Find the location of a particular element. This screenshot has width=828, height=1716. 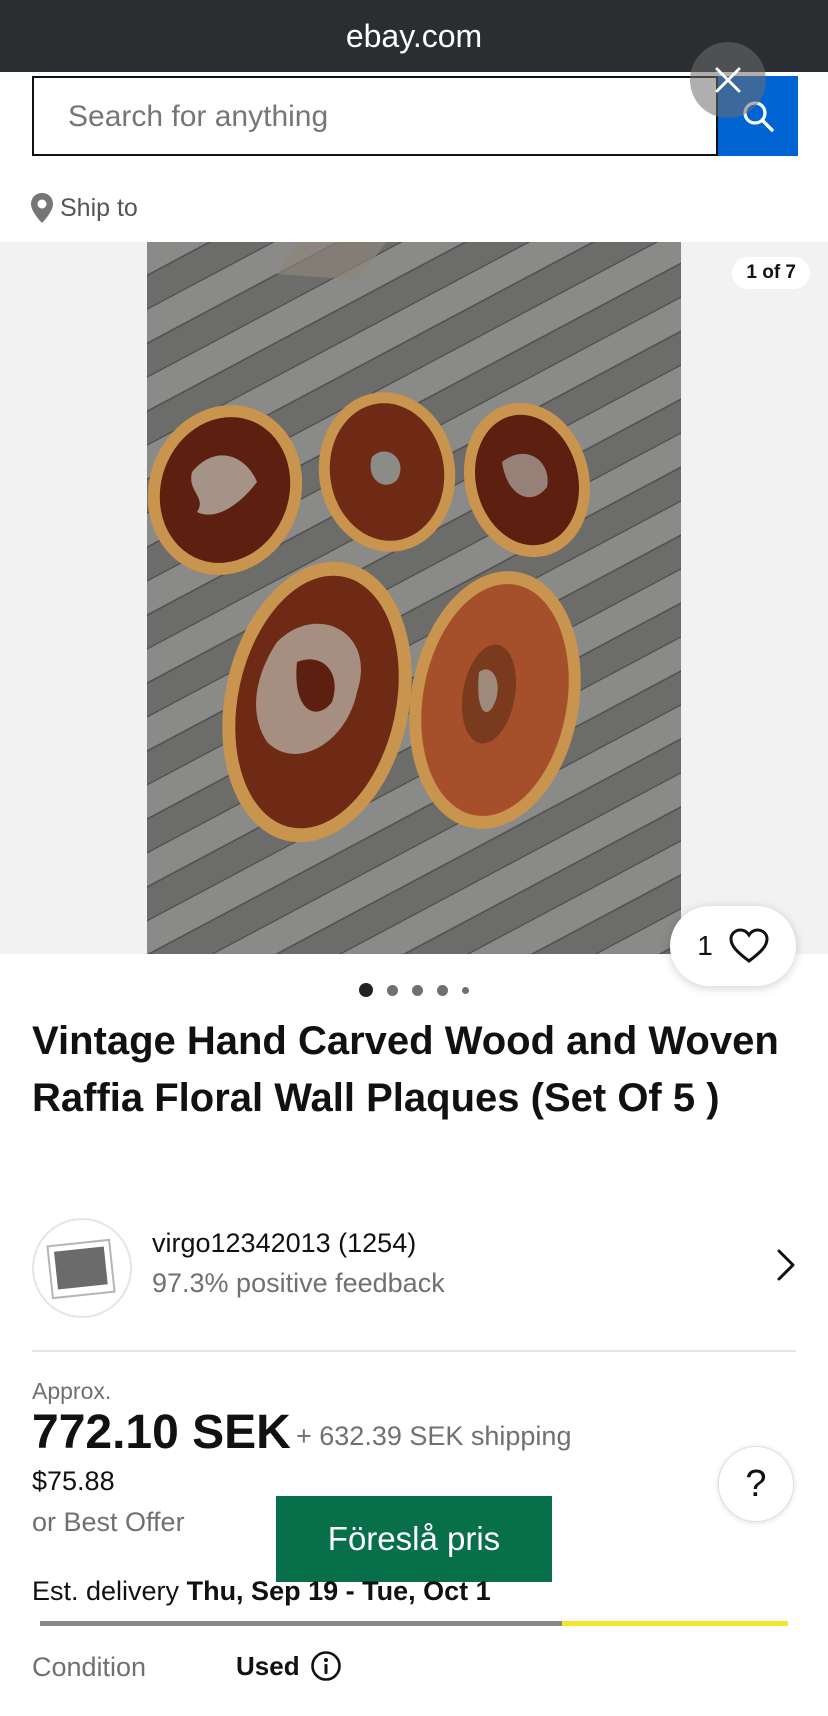

ship-to-link: Ship to is located at coordinates (84, 208).